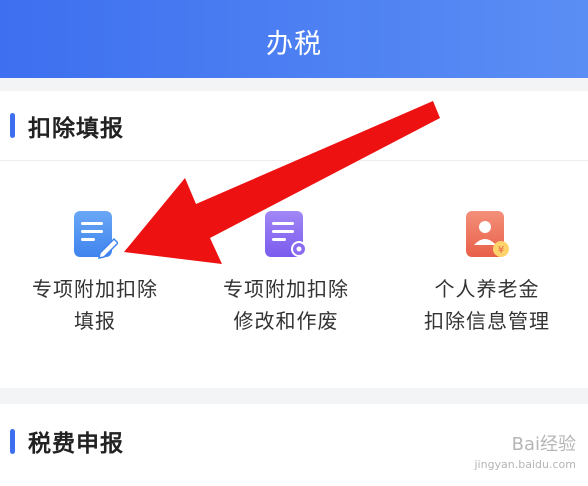 The image size is (588, 486). What do you see at coordinates (294, 44) in the screenshot?
I see `page-title: 办税` at bounding box center [294, 44].